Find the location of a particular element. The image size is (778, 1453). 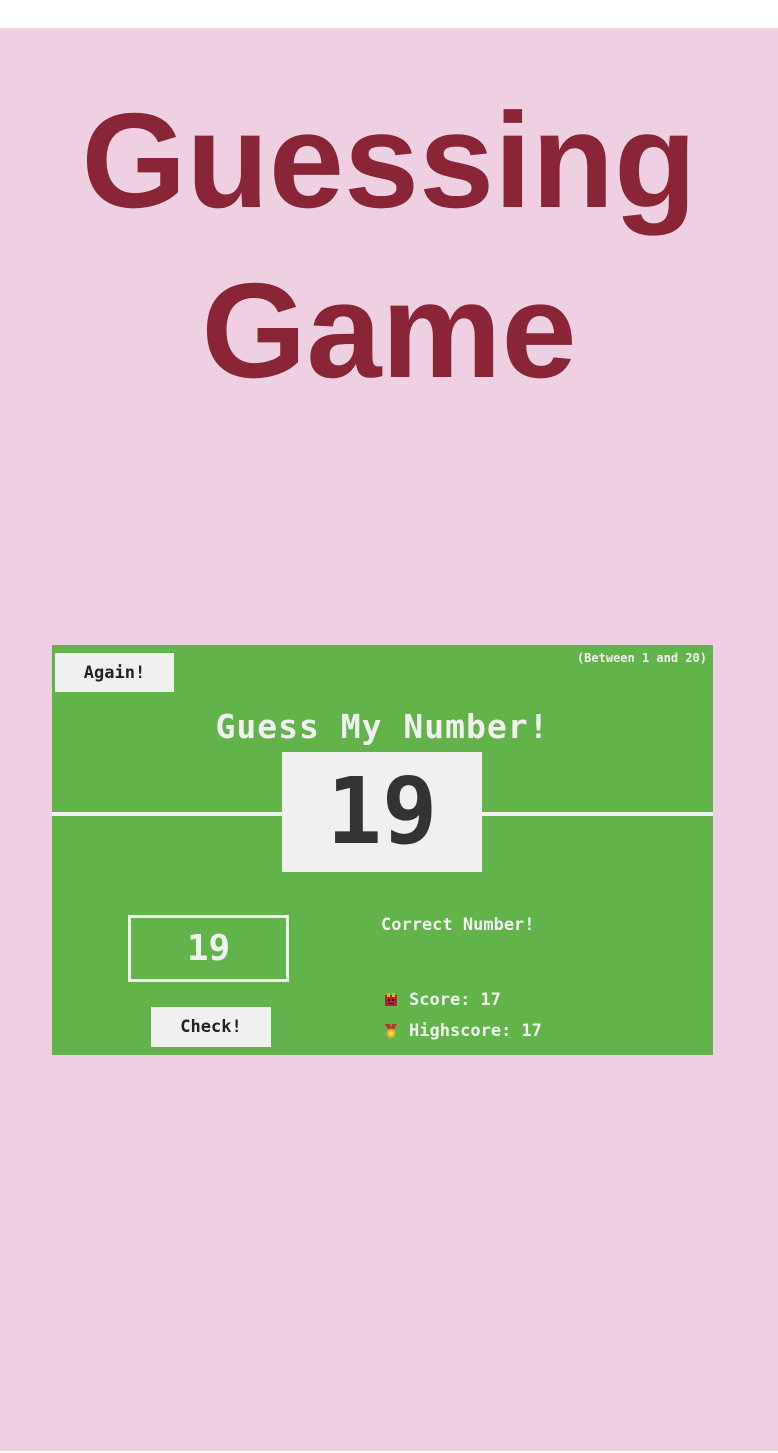

status-message: Correct Number! is located at coordinates (458, 925).